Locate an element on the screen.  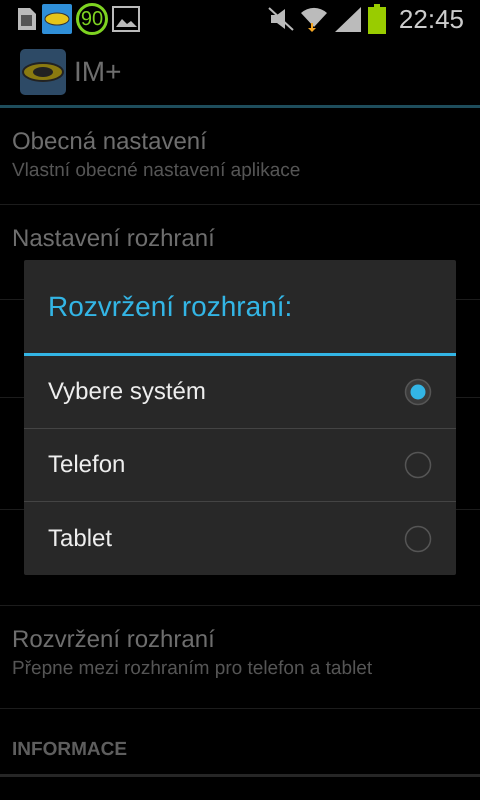
item-title: Rozvržení rozhraní is located at coordinates (240, 640).